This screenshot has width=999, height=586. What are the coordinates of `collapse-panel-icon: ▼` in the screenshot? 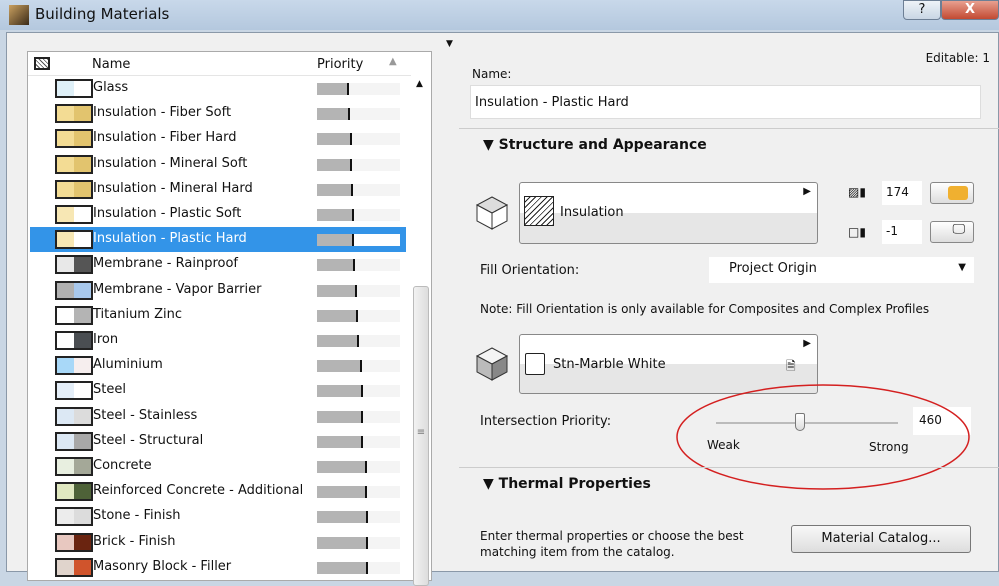 It's located at (449, 44).